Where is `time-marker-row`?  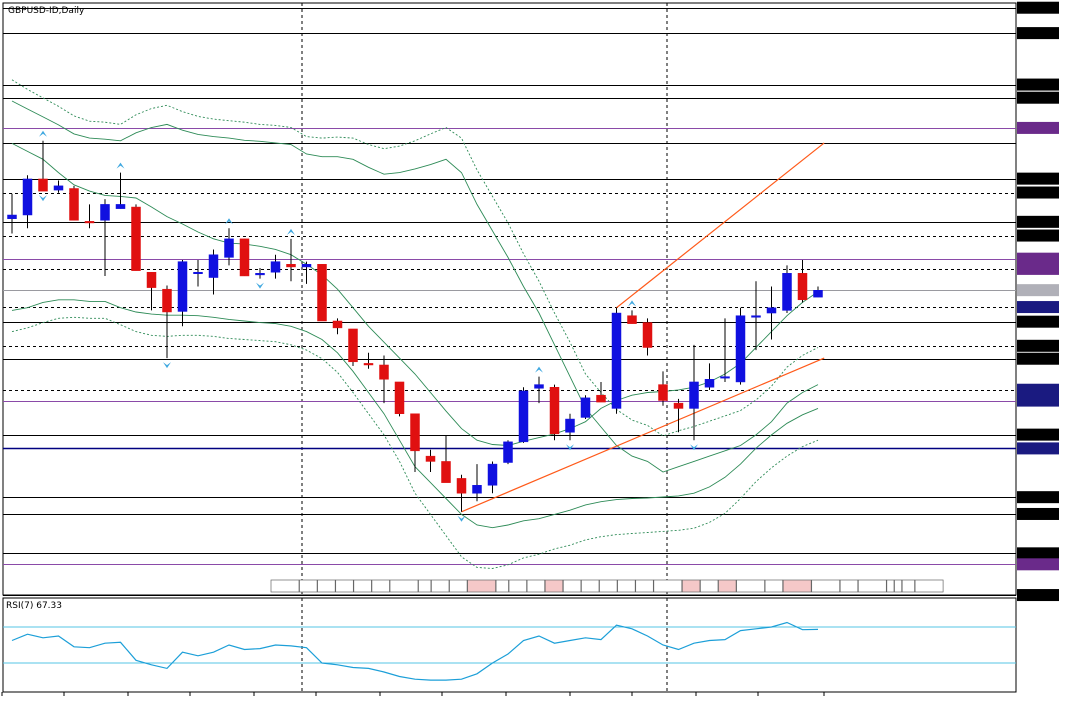 time-marker-row is located at coordinates (607, 586).